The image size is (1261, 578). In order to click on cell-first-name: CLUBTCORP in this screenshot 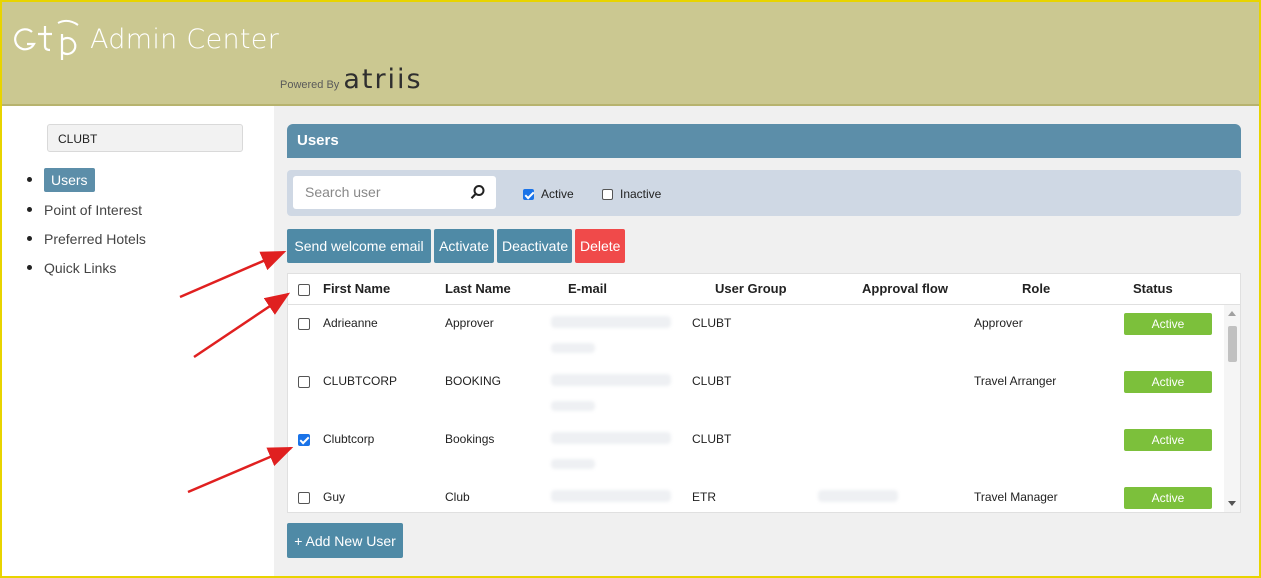, I will do `click(360, 381)`.